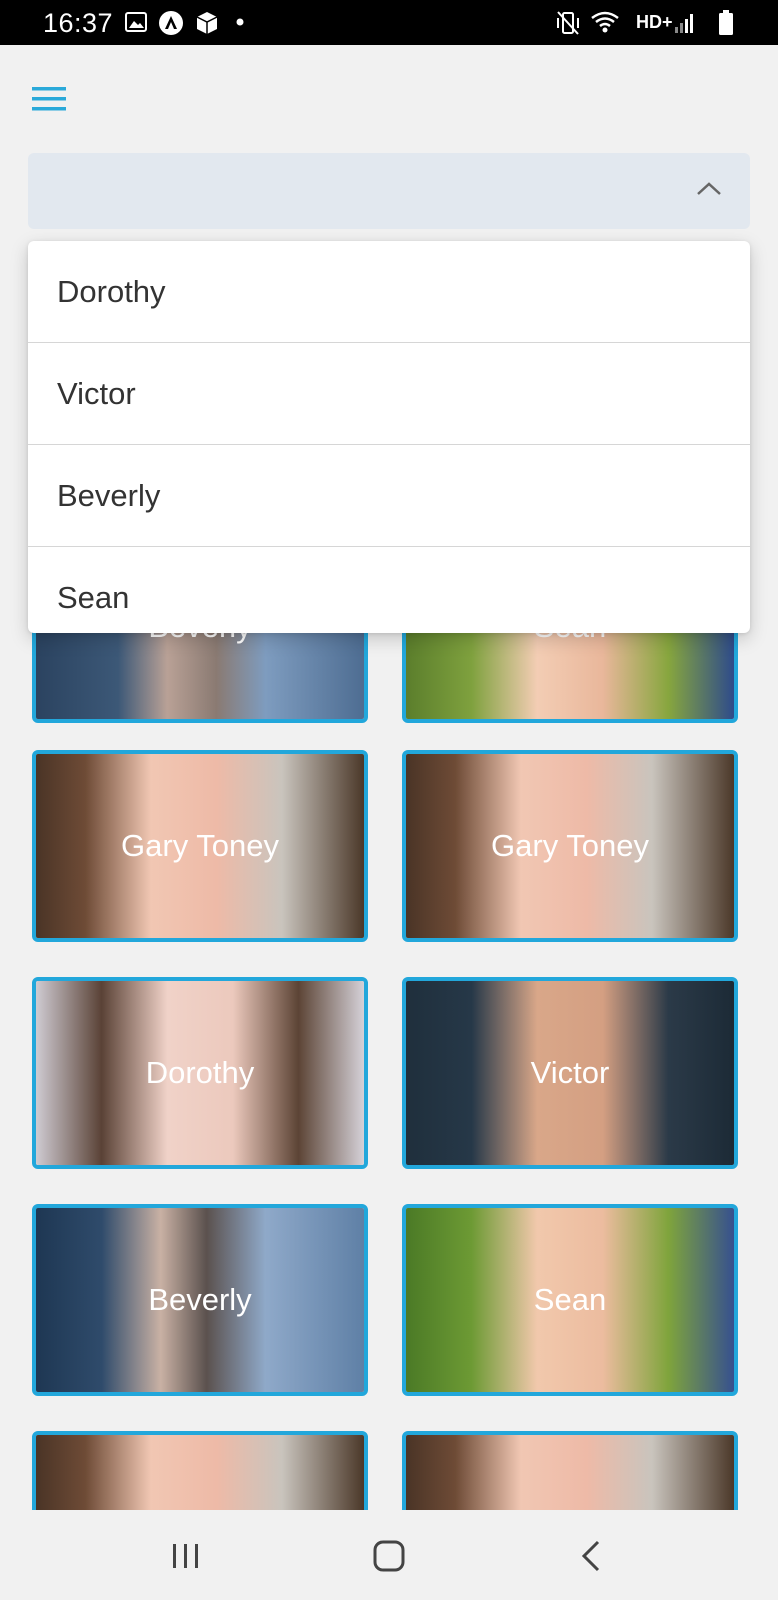  I want to click on person-card: Dorothy, so click(200, 1073).